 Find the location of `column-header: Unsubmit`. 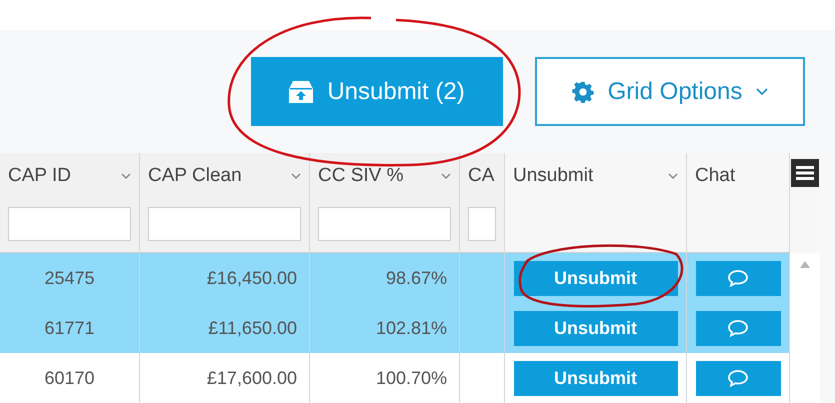

column-header: Unsubmit is located at coordinates (596, 203).